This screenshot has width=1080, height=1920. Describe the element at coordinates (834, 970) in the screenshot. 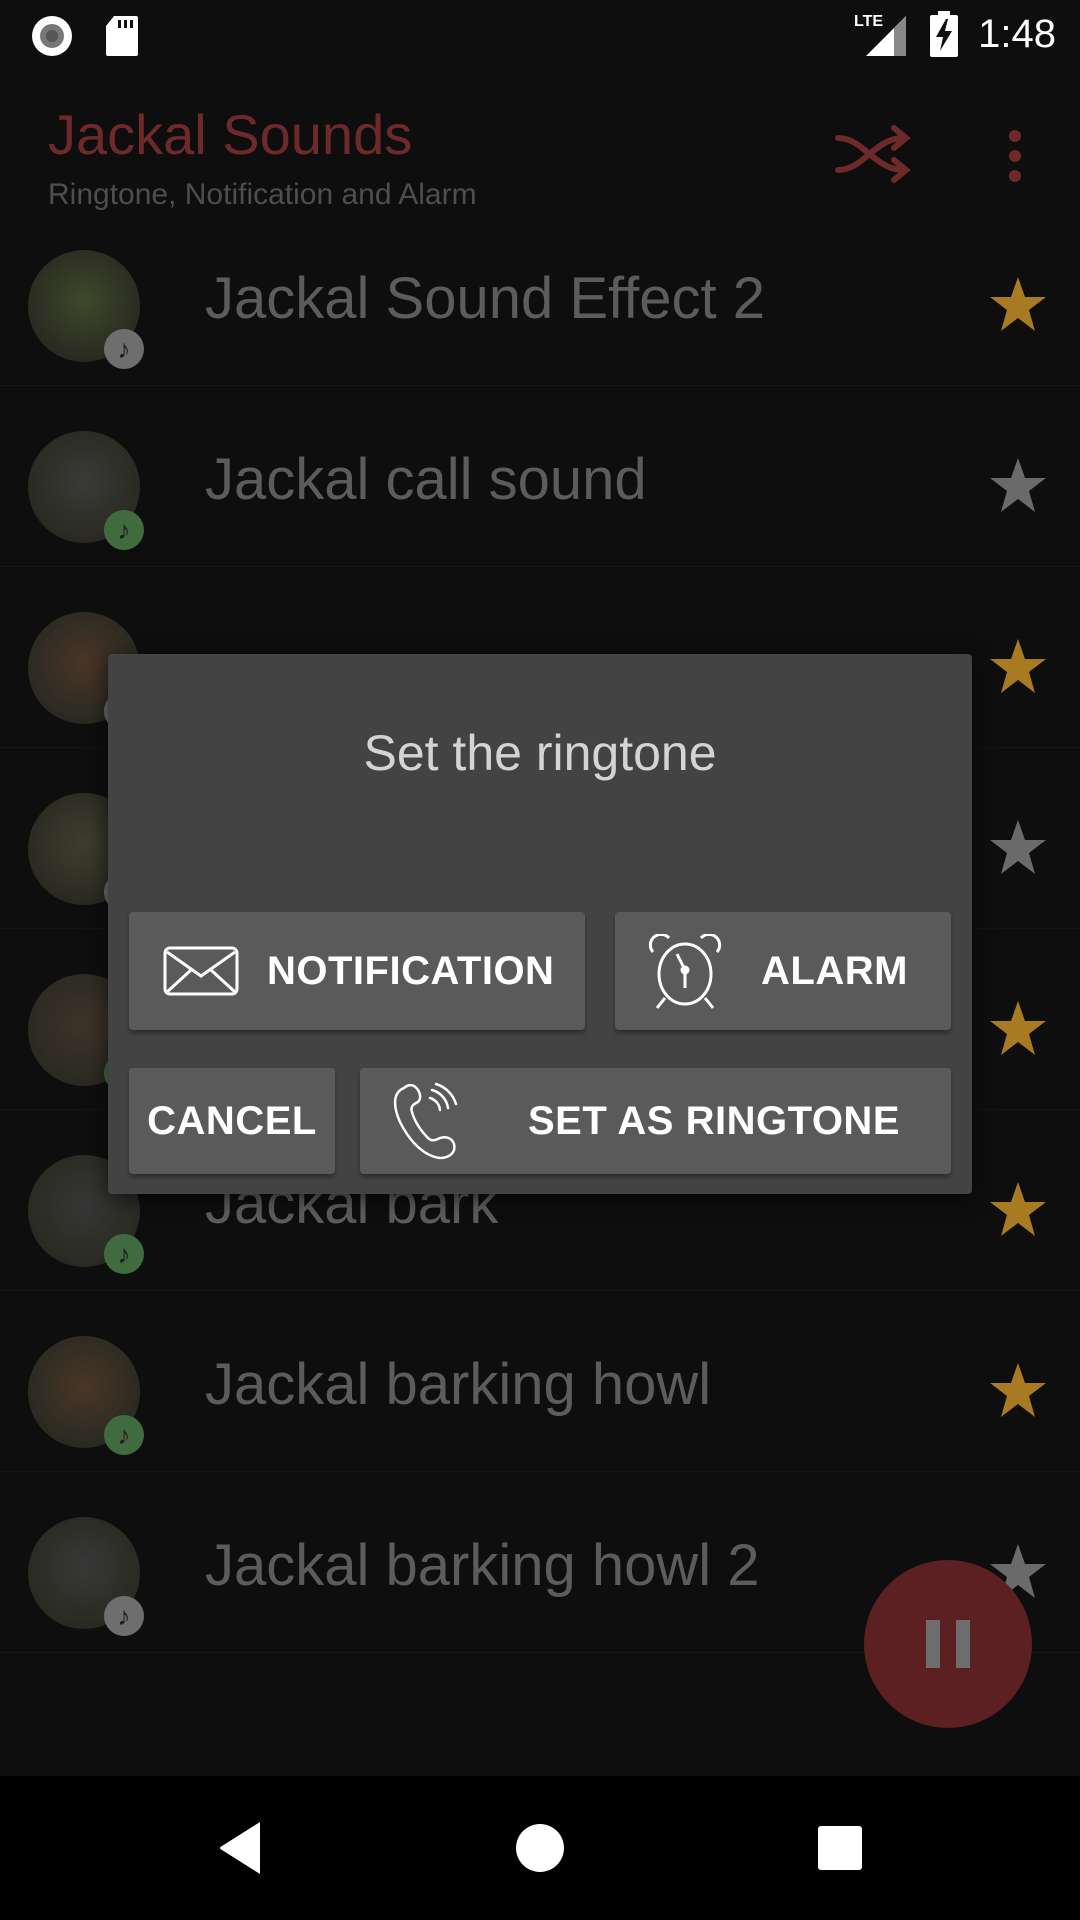

I see `alarm-label: ALARM` at that location.